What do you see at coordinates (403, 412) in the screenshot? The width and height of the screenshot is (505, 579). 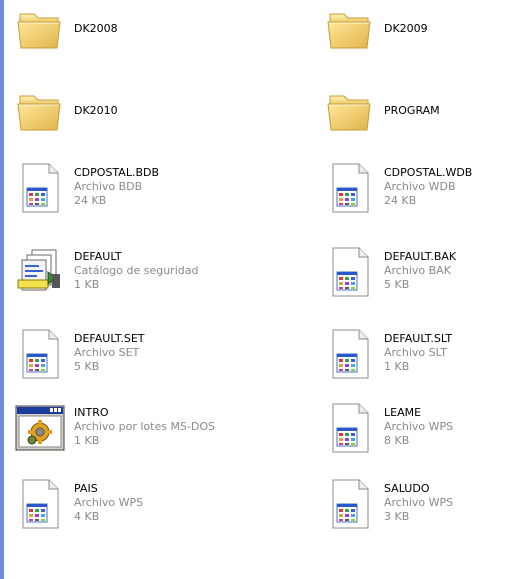 I see `item-name: LEAME` at bounding box center [403, 412].